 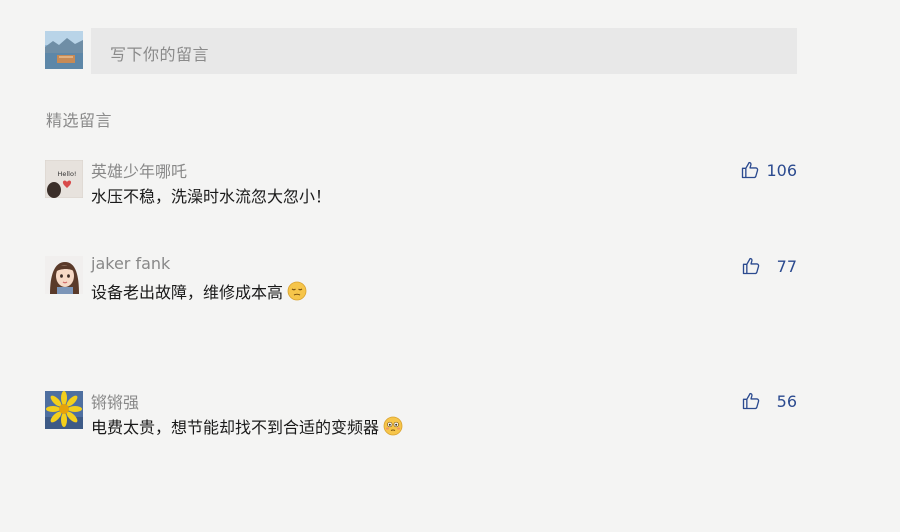 I want to click on comment-text: 水压不稳，洗澡时水流忽大忽小！, so click(x=211, y=195).